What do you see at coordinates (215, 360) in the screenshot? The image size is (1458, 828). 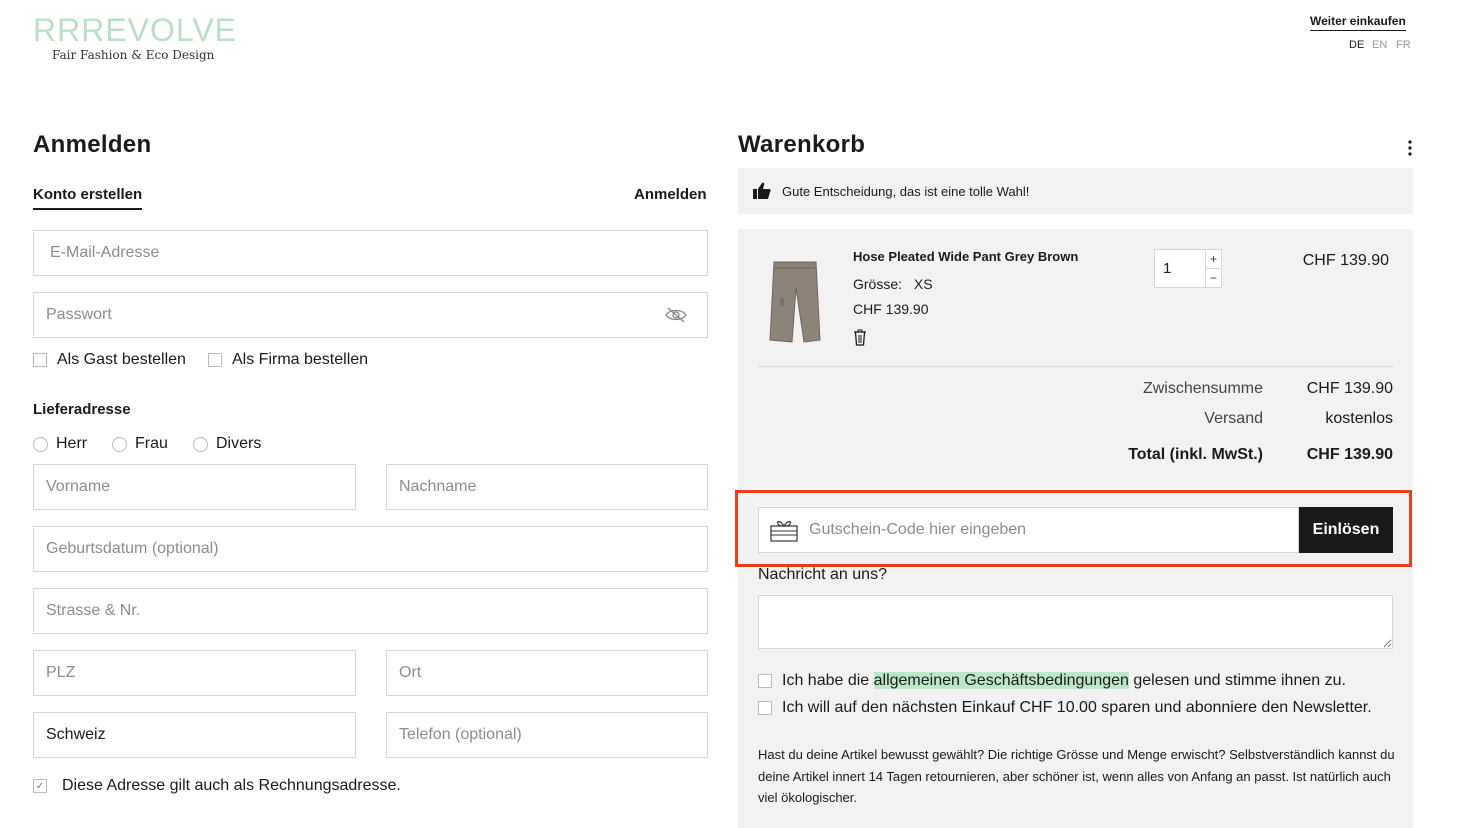 I see `company-checkbox-box` at bounding box center [215, 360].